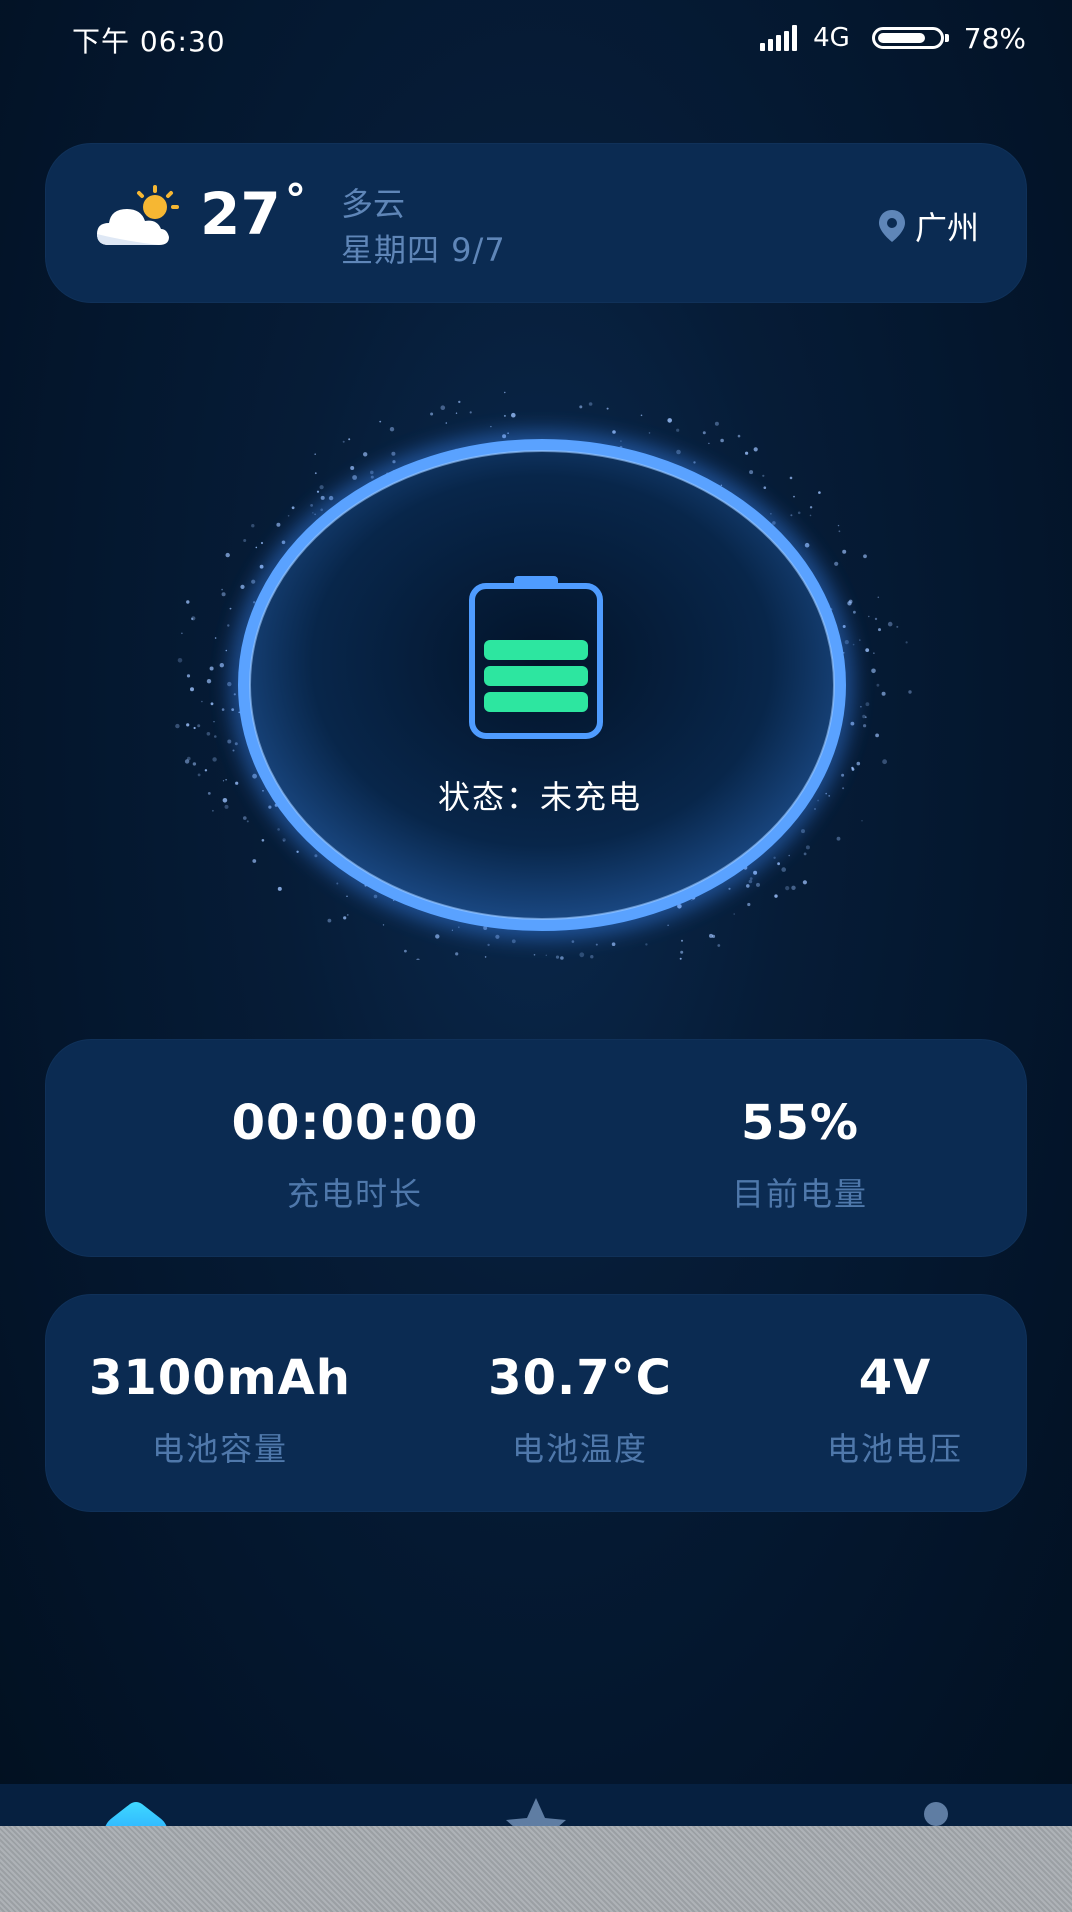  I want to click on partly-cloudy-icon, so click(138, 215).